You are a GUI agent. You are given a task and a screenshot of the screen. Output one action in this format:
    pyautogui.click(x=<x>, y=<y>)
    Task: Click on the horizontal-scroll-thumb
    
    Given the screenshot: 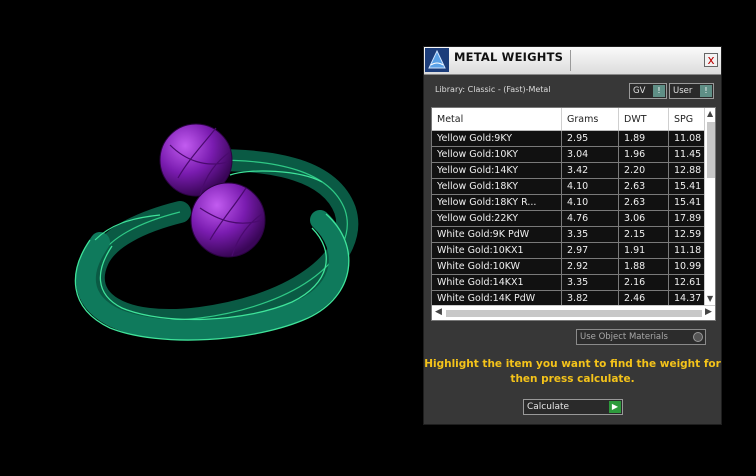 What is the action you would take?
    pyautogui.click(x=574, y=313)
    